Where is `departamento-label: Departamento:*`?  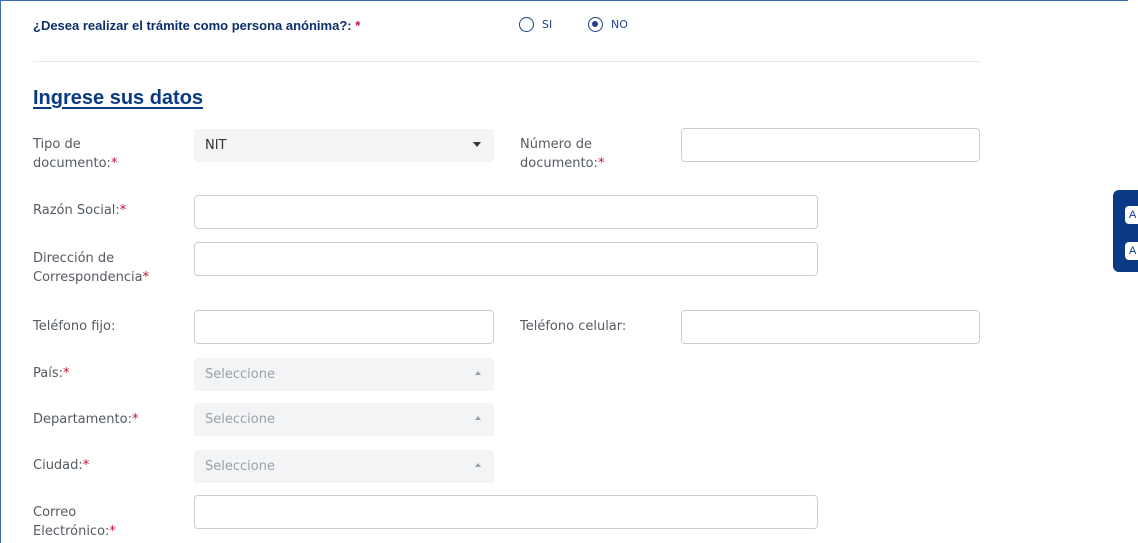 departamento-label: Departamento:* is located at coordinates (86, 419).